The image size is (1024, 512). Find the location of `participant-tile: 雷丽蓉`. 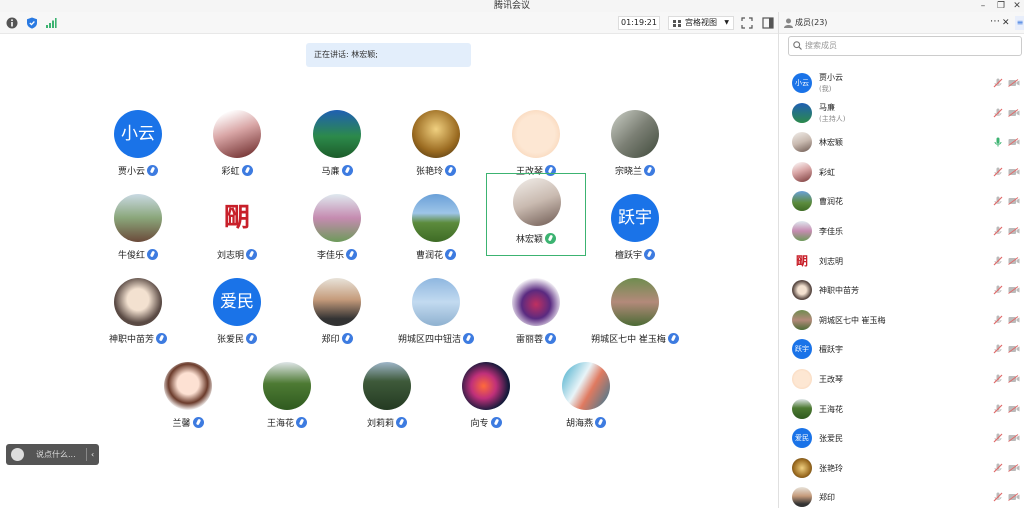

participant-tile: 雷丽蓉 is located at coordinates (536, 320).